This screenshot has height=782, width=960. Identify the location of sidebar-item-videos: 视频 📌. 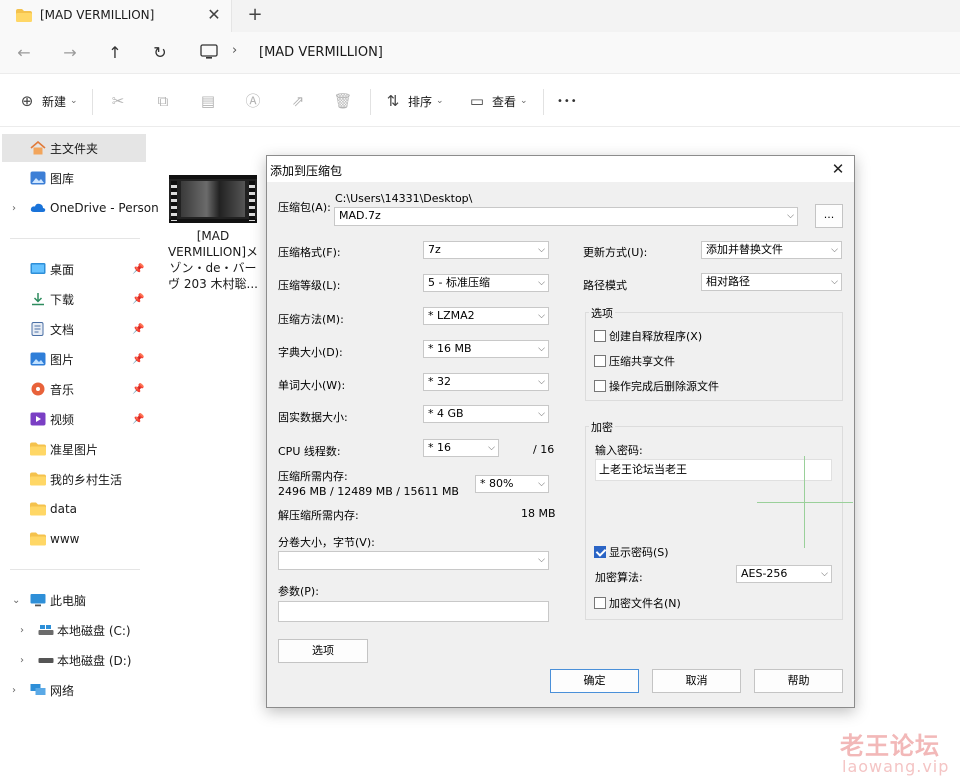
(75, 419).